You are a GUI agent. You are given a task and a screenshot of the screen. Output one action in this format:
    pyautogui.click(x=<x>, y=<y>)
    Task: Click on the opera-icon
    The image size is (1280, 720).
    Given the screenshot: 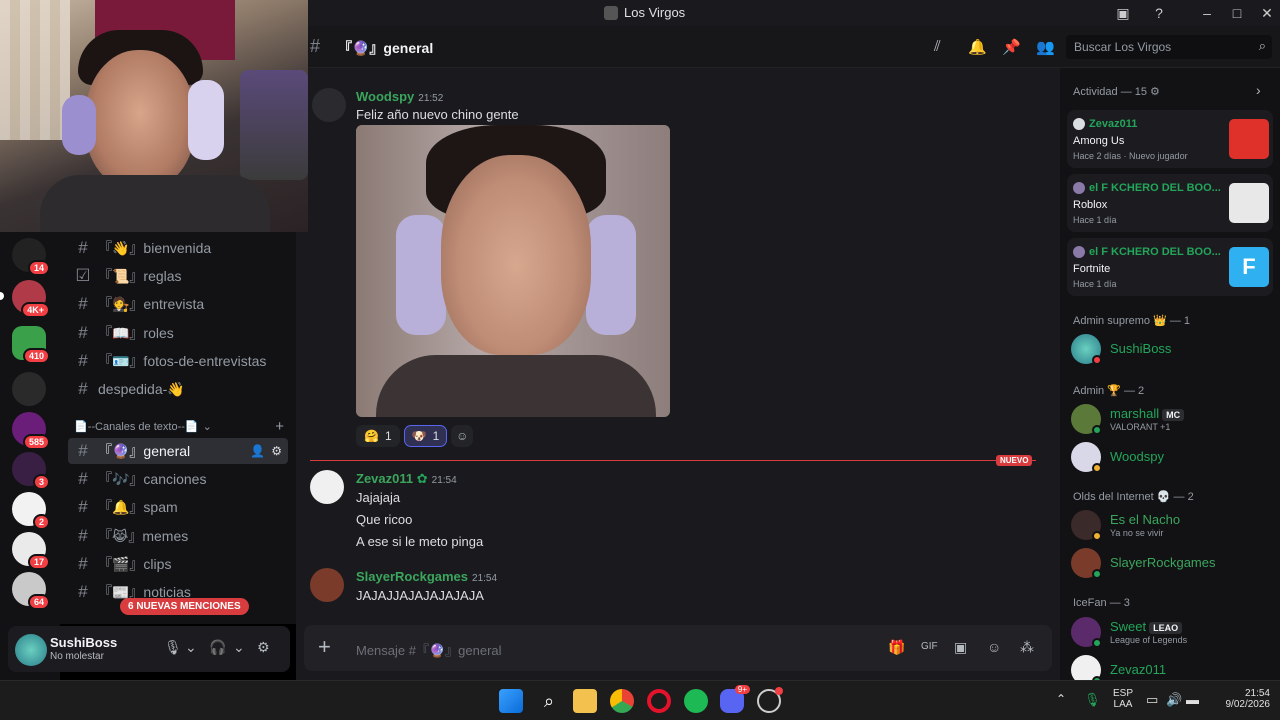 What is the action you would take?
    pyautogui.click(x=659, y=701)
    